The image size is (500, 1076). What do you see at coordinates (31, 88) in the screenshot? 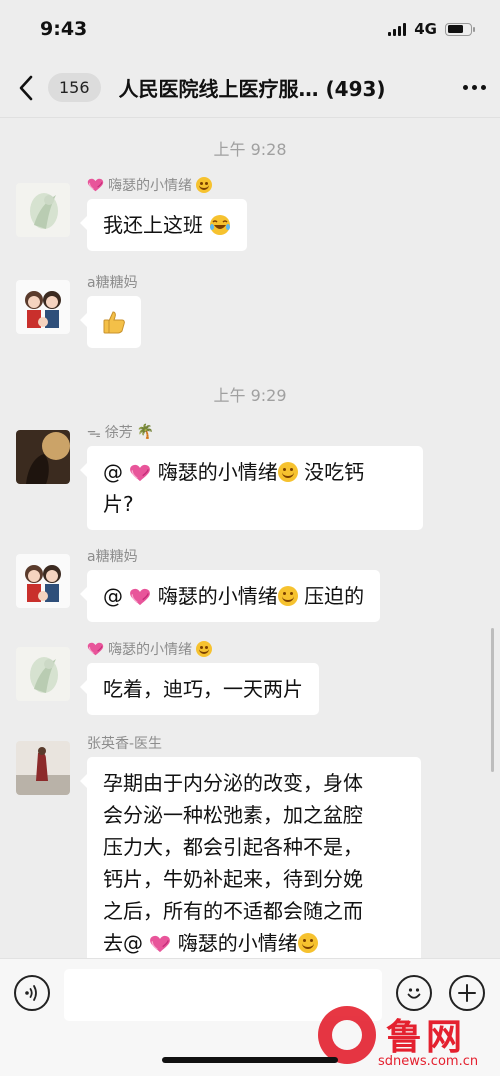
I see `back-icon` at bounding box center [31, 88].